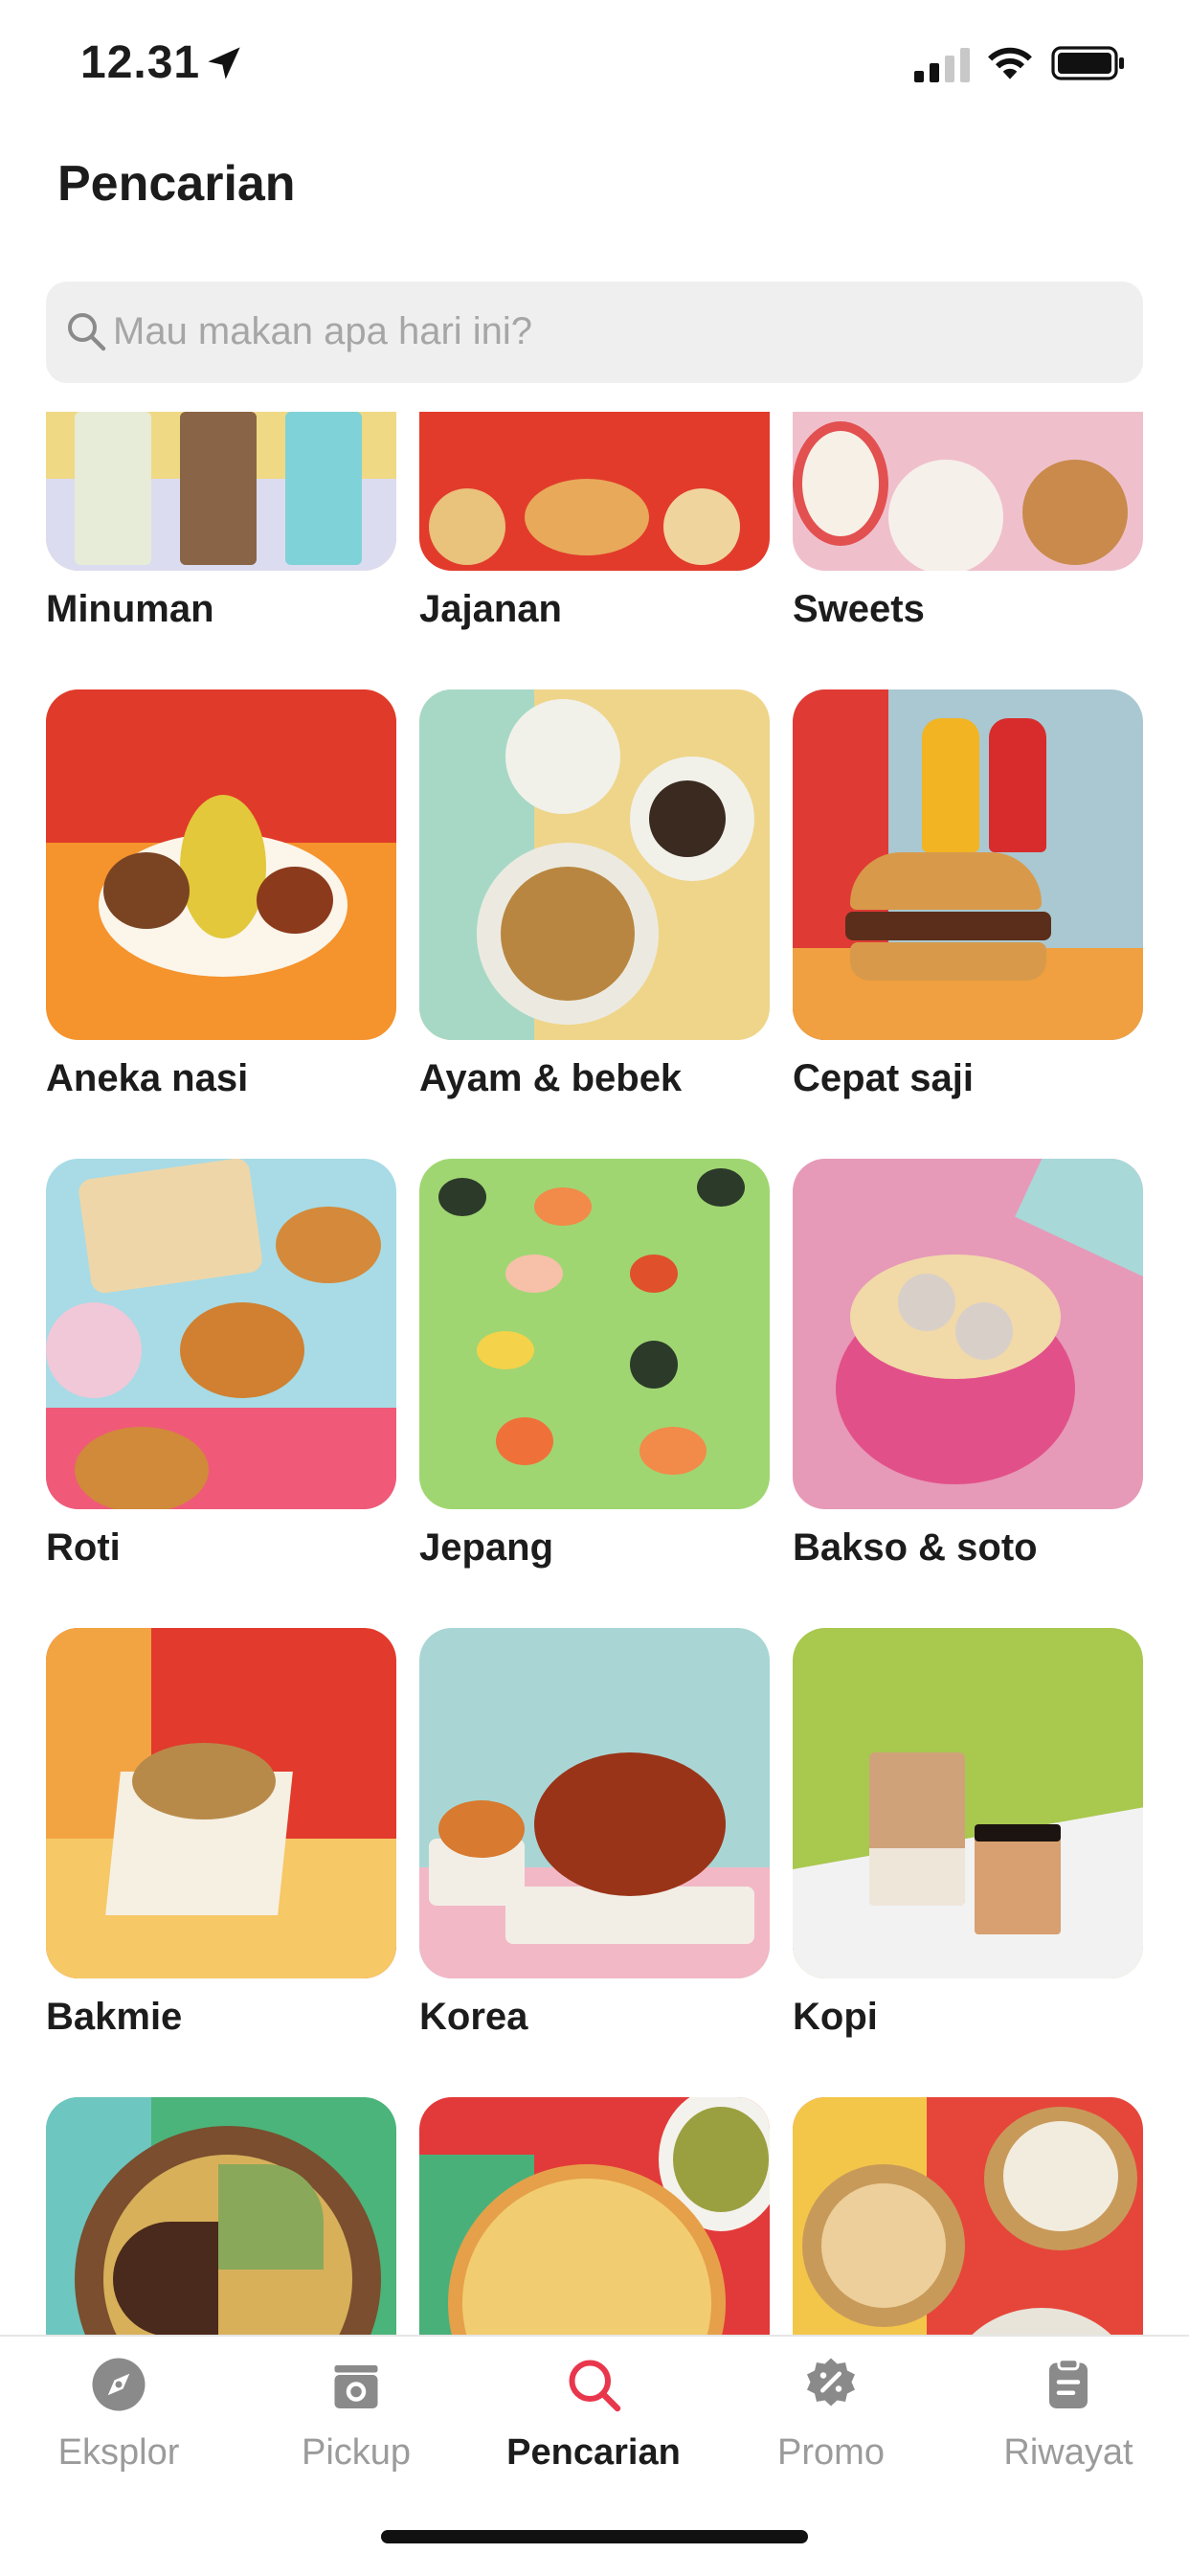 Image resolution: width=1189 pixels, height=2576 pixels. What do you see at coordinates (594, 1803) in the screenshot?
I see `korea-image` at bounding box center [594, 1803].